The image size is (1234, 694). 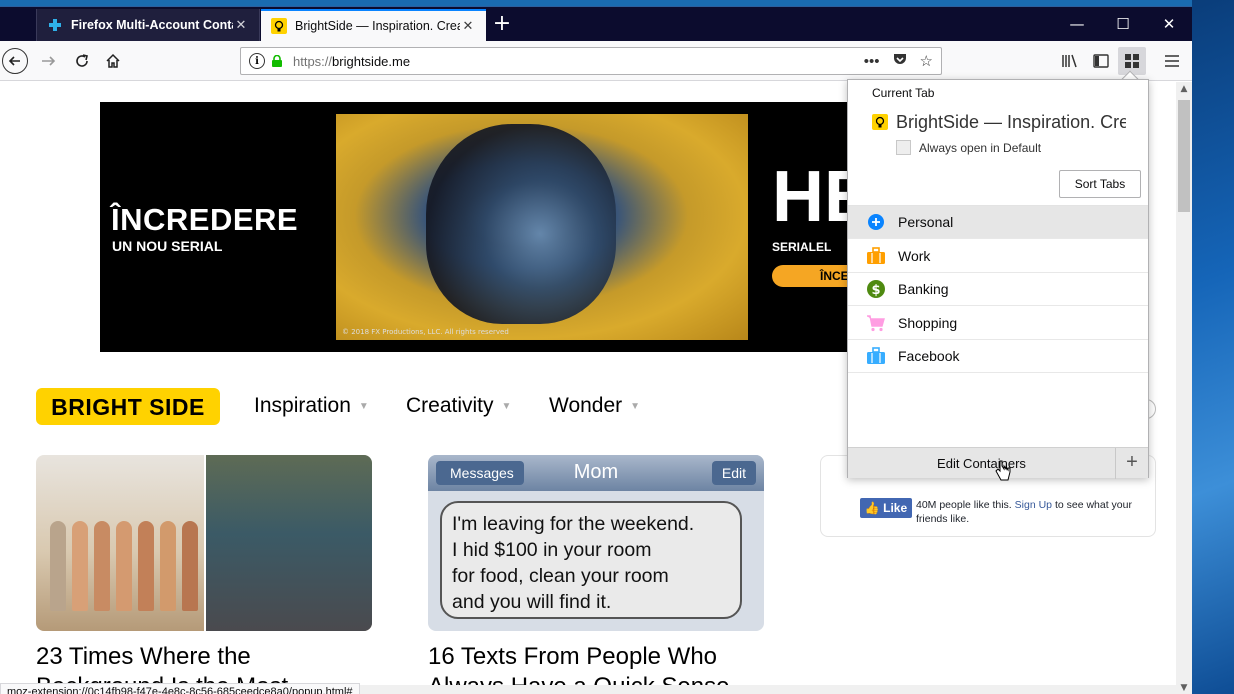 What do you see at coordinates (277, 61) in the screenshot?
I see `lock-icon` at bounding box center [277, 61].